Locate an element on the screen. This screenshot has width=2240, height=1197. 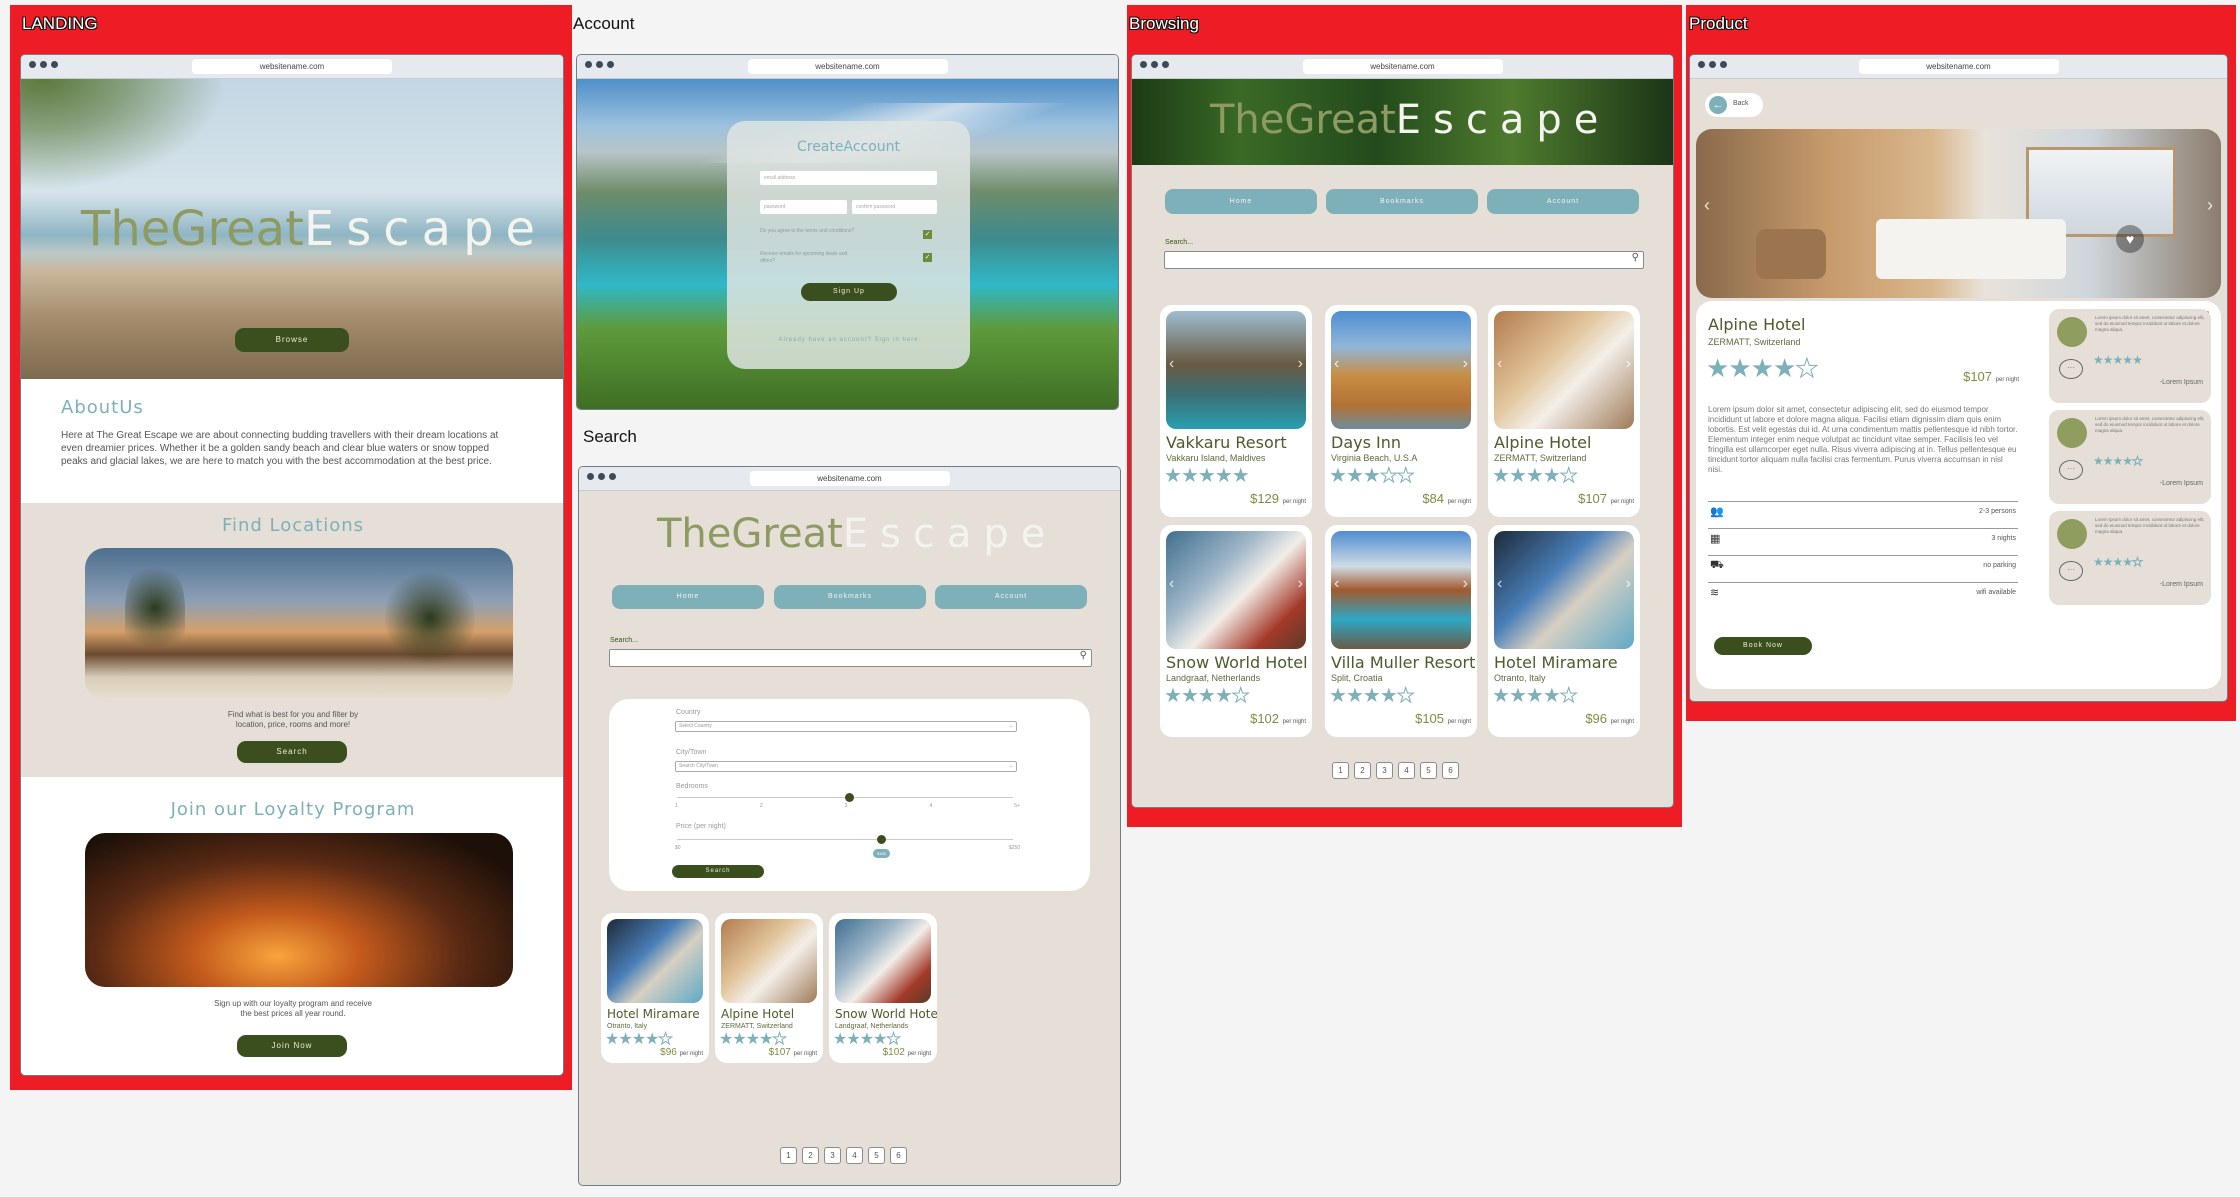
country-label: Country is located at coordinates (688, 712).